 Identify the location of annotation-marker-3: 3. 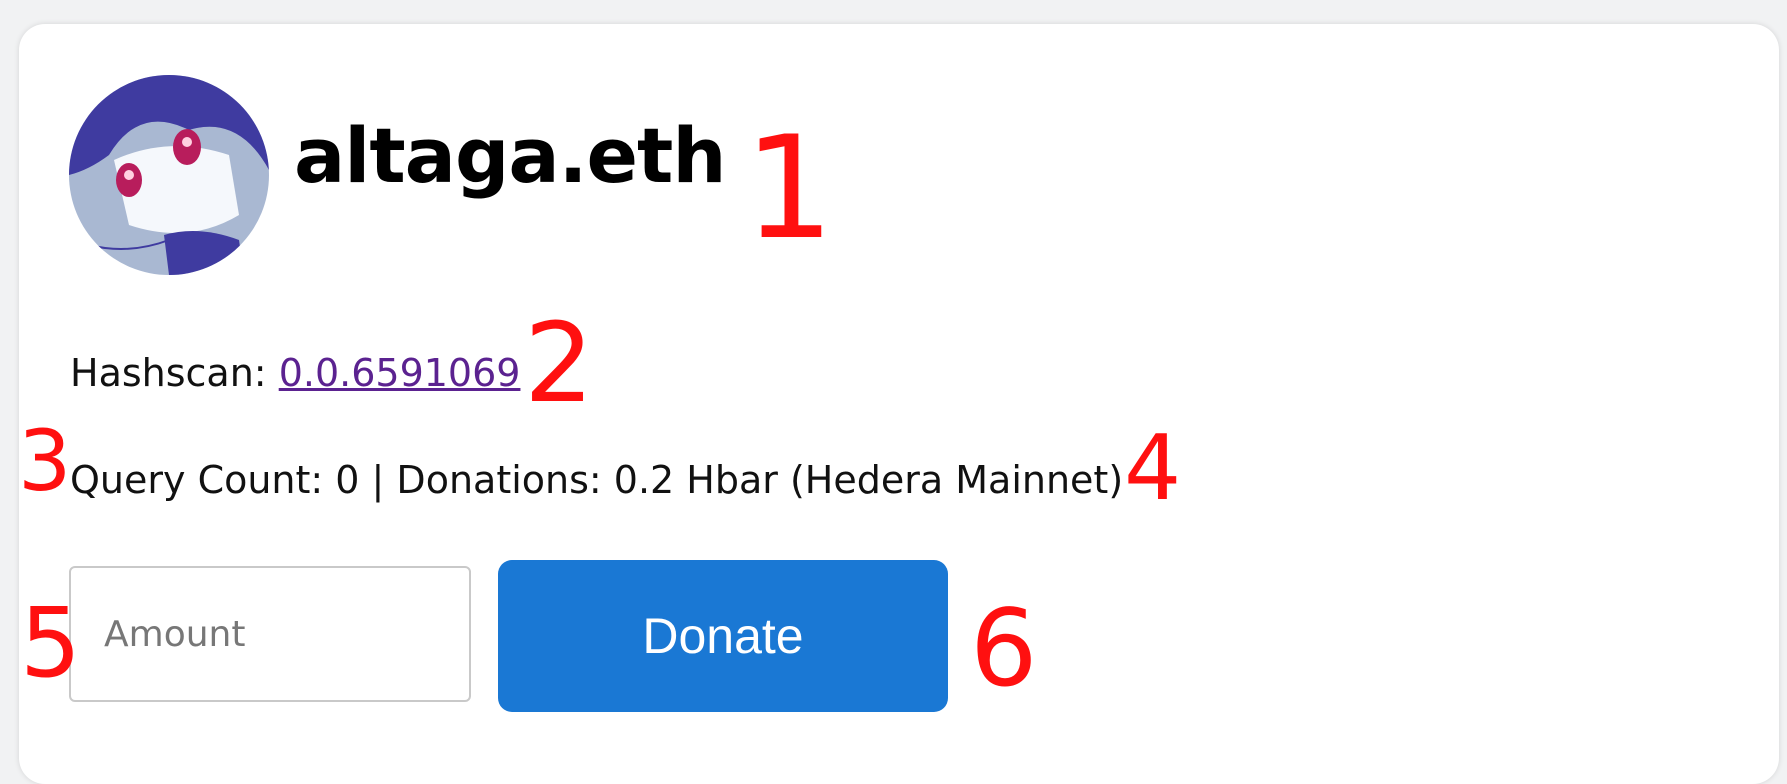
(45, 461).